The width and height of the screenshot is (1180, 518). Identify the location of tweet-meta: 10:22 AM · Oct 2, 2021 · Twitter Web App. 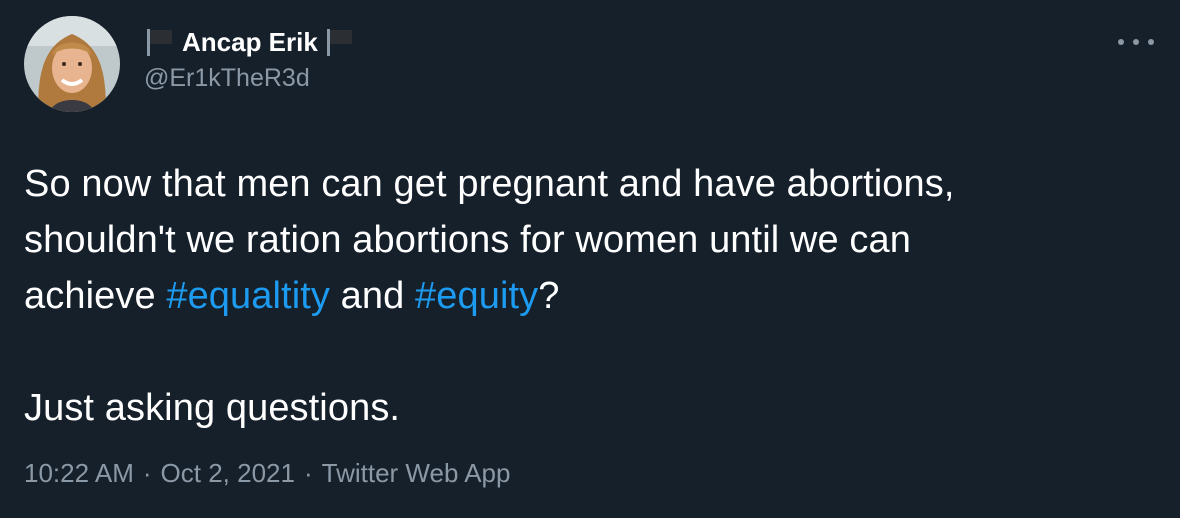
(267, 473).